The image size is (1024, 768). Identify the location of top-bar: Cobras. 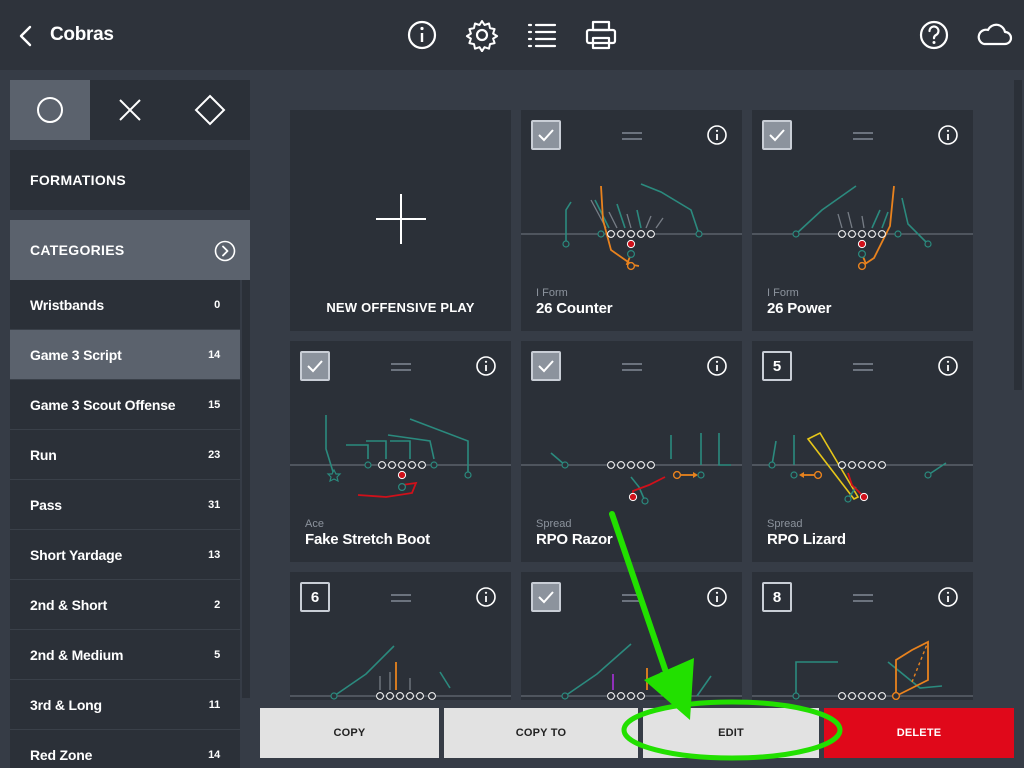
(512, 35).